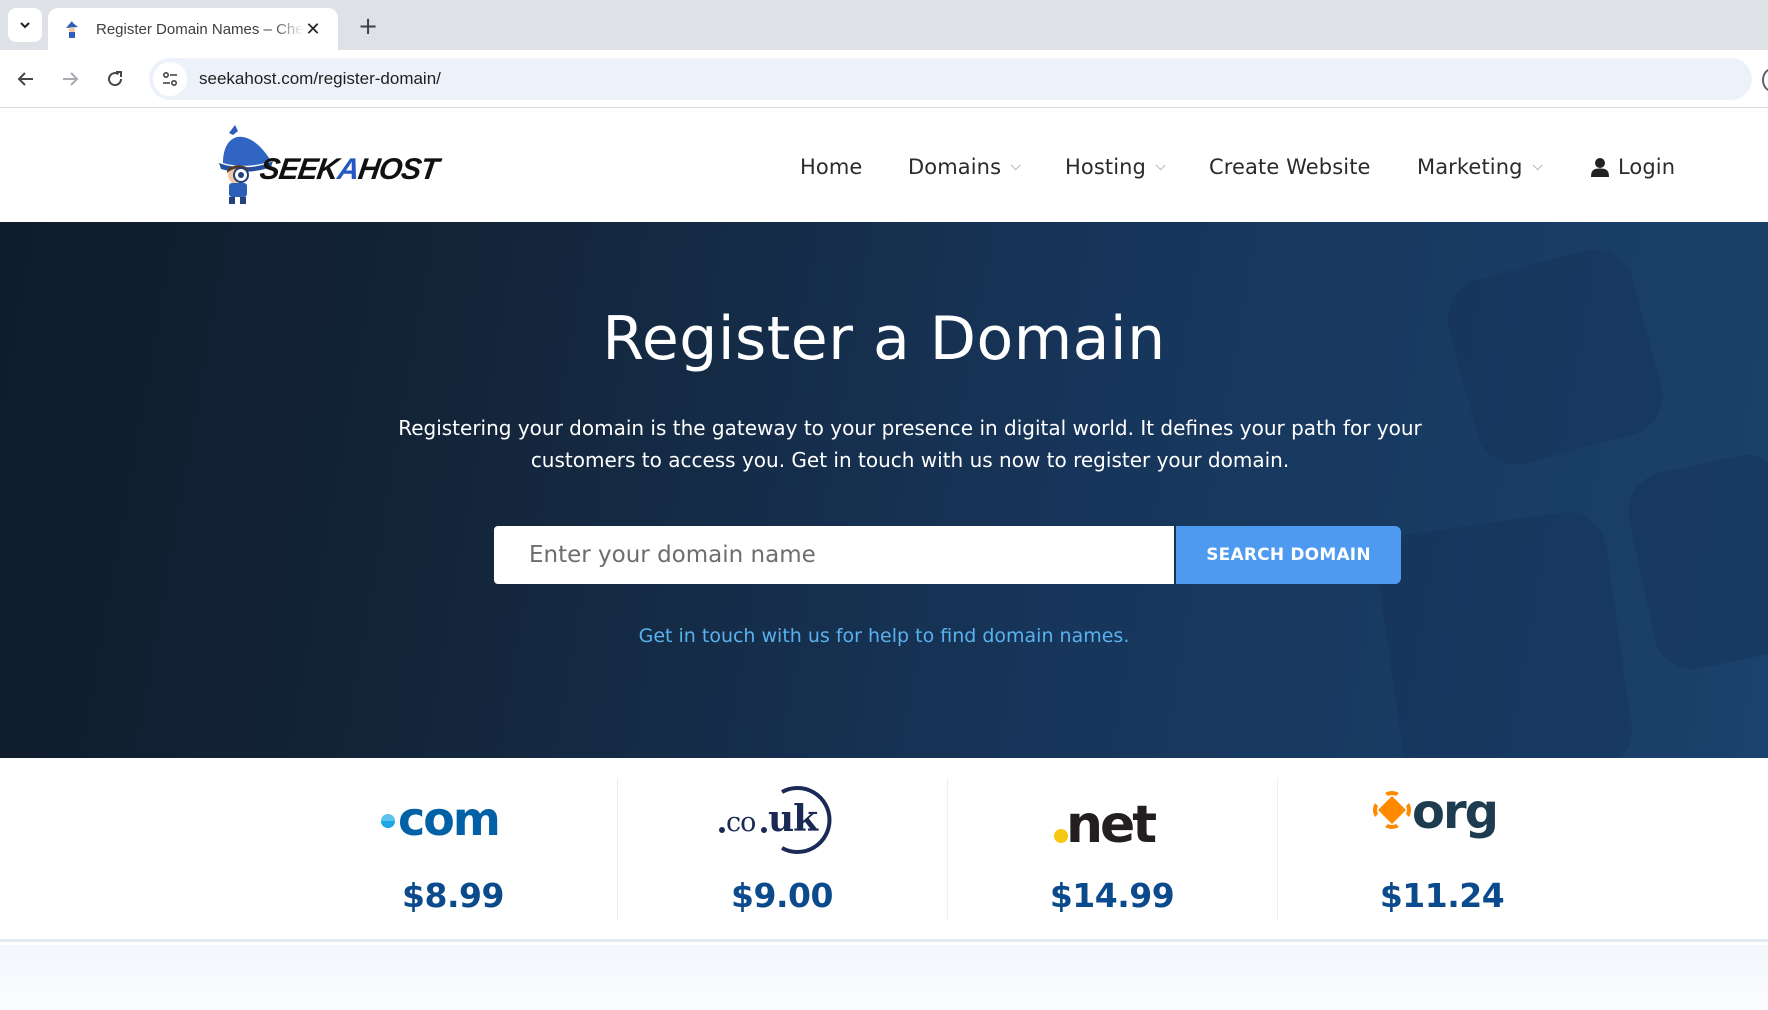 The image size is (1768, 1010). What do you see at coordinates (740, 822) in the screenshot?
I see `svg-text: co` at bounding box center [740, 822].